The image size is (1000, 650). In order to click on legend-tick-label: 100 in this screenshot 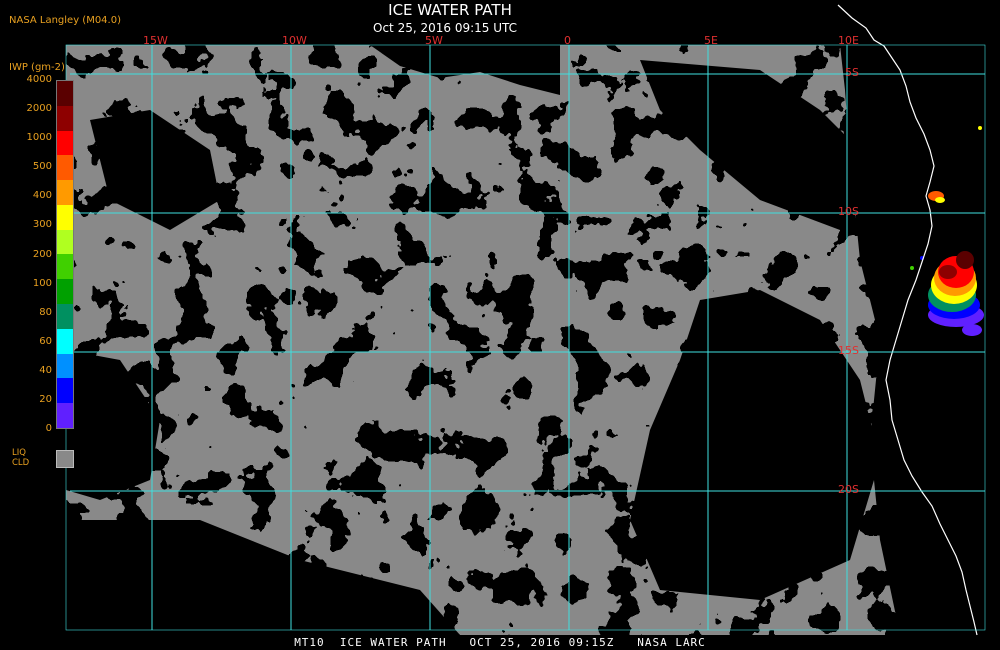, I will do `click(42, 283)`.